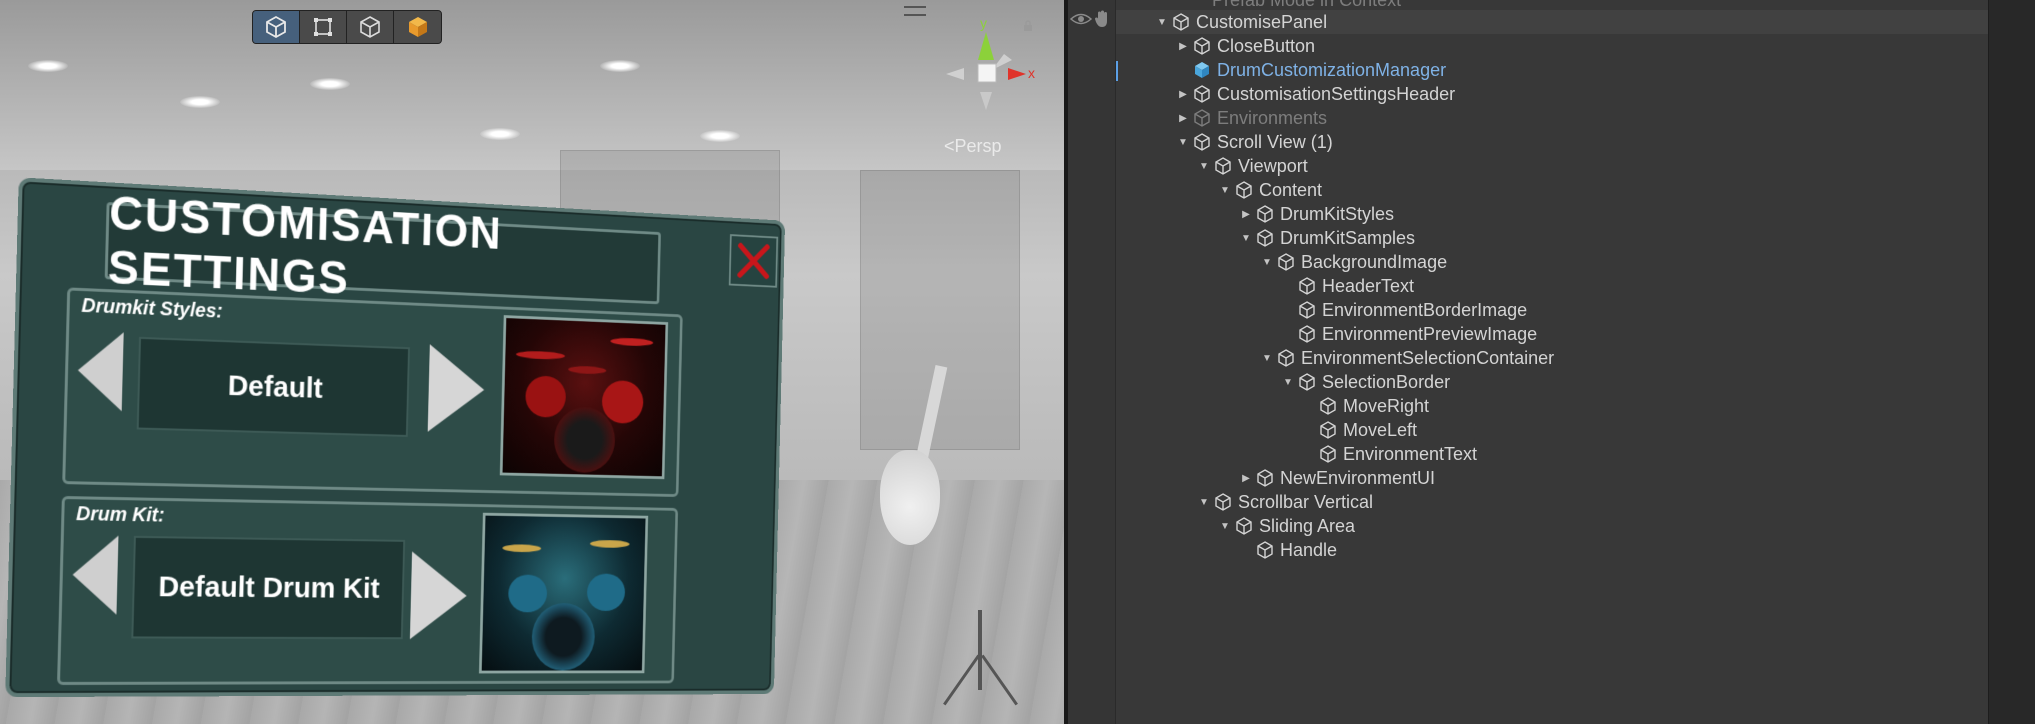 The image size is (2035, 724). What do you see at coordinates (1428, 357) in the screenshot?
I see `hierarchy-row-label: EnvironmentSelectionContainer` at bounding box center [1428, 357].